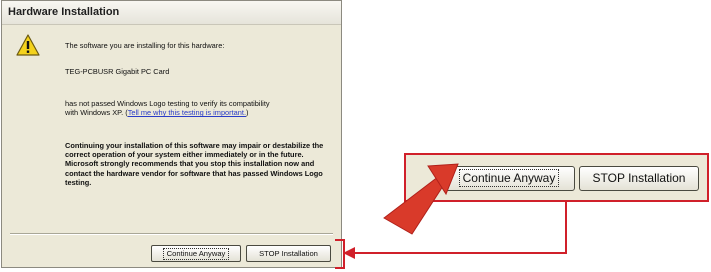  I want to click on divider, so click(171, 234).